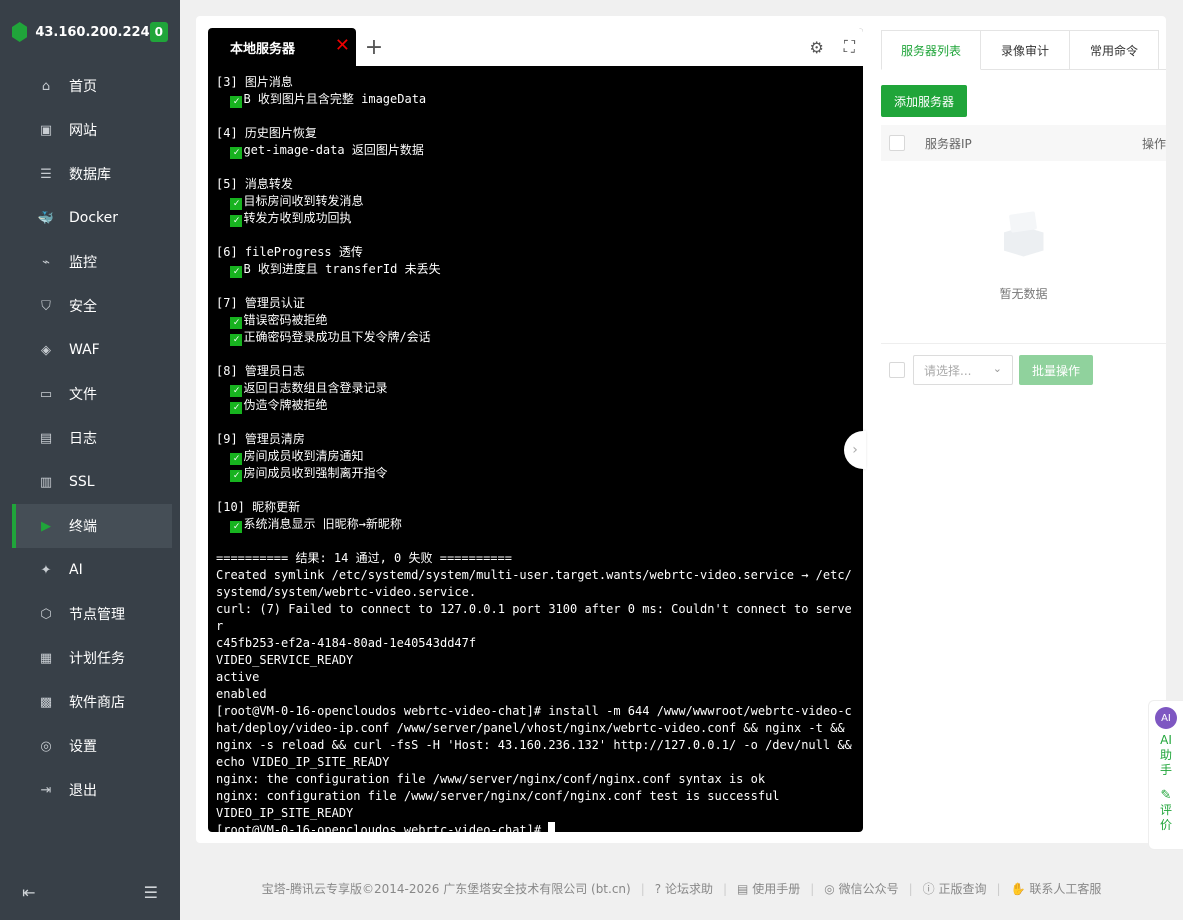 Image resolution: width=1183 pixels, height=920 pixels. What do you see at coordinates (90, 790) in the screenshot?
I see `sidebar-item-16: ⇥ 退出` at bounding box center [90, 790].